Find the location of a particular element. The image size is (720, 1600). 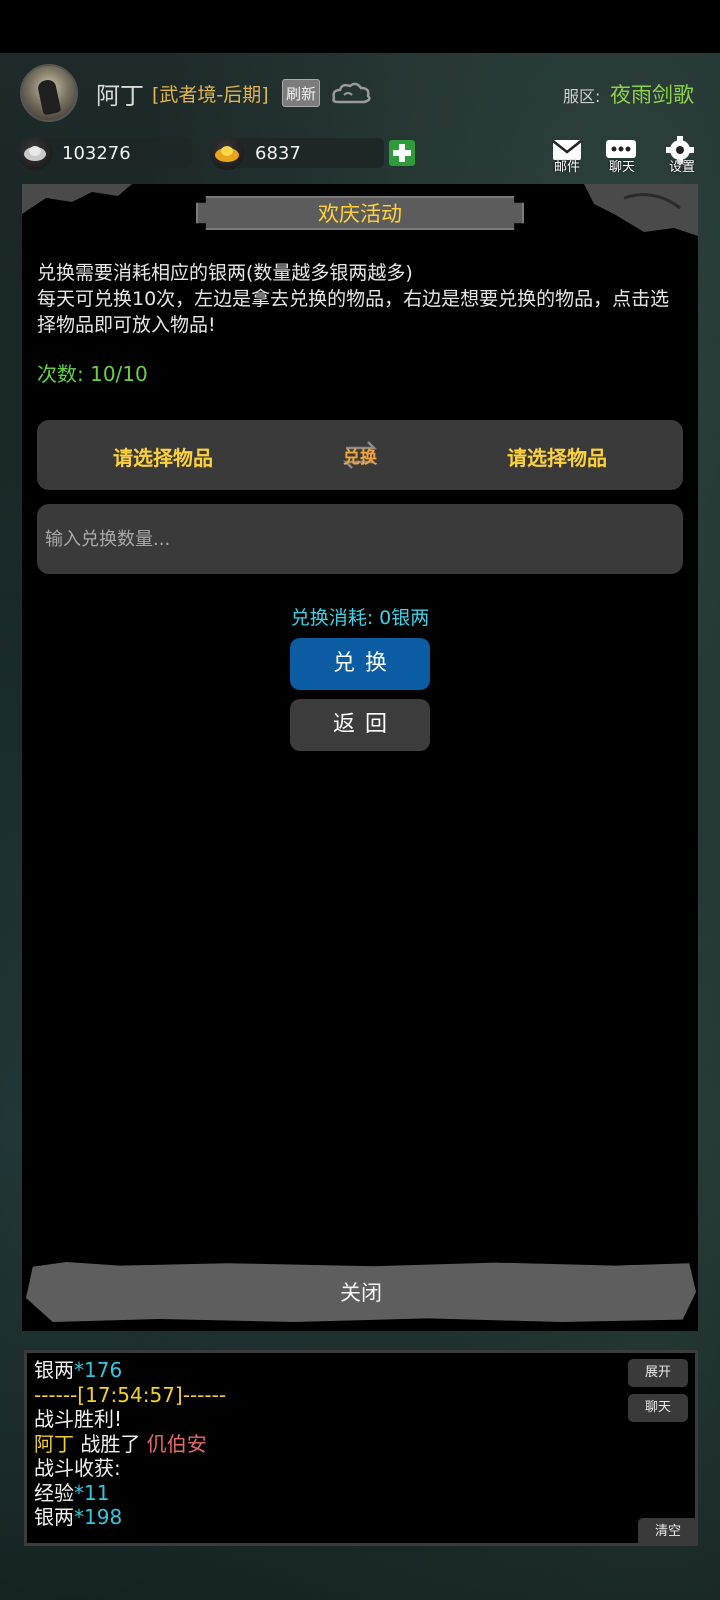

gold-value: 6837 is located at coordinates (278, 153).